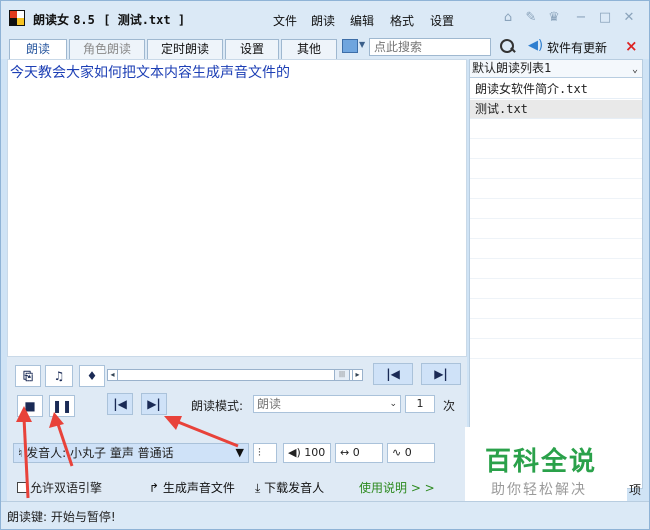 Image resolution: width=650 pixels, height=530 pixels. What do you see at coordinates (289, 487) in the screenshot?
I see `download-voice-button: ⤓ 下载发音人` at bounding box center [289, 487].